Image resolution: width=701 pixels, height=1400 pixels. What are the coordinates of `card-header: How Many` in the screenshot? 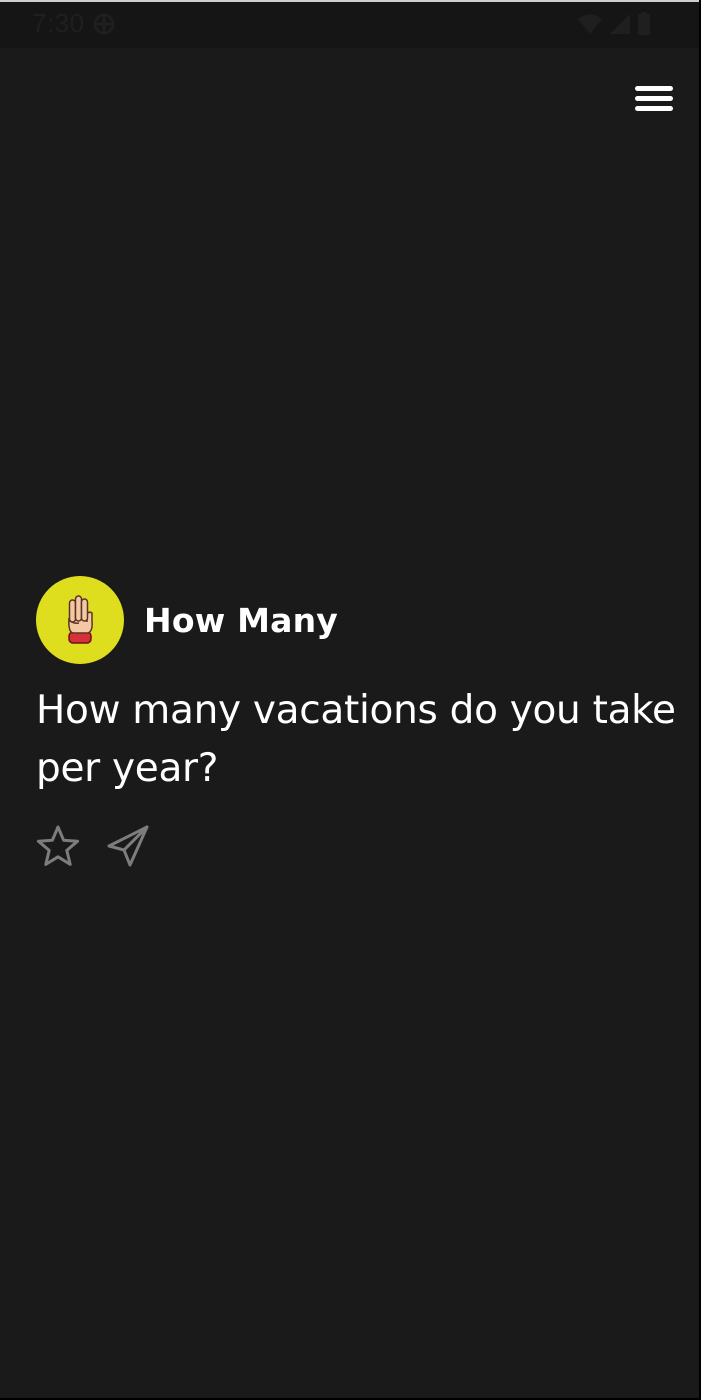 It's located at (356, 620).